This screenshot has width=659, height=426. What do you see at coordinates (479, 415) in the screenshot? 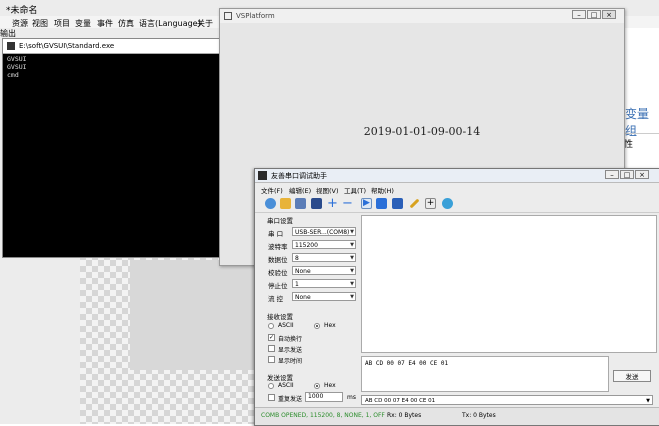
I see `tx-count: Tx: 0 Bytes` at bounding box center [479, 415].